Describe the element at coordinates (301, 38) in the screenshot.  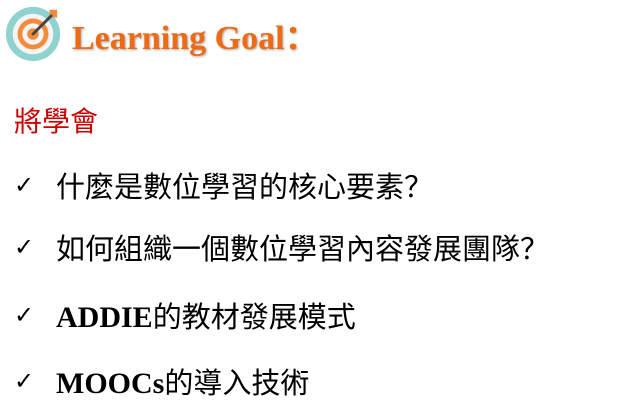
I see `title-suffix: ：` at that location.